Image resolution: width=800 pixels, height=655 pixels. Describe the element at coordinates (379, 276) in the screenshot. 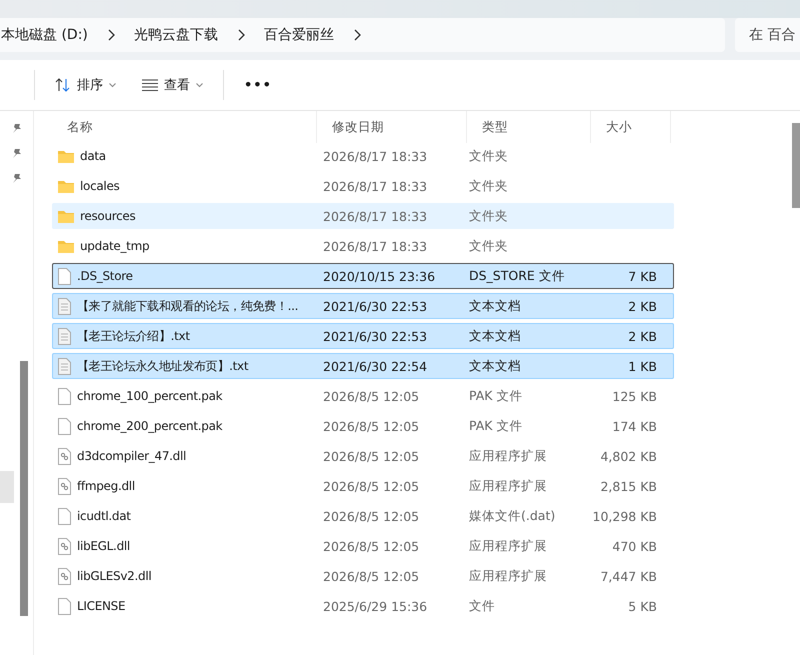

I see `modified-date: 2020/10/15 23:36` at that location.